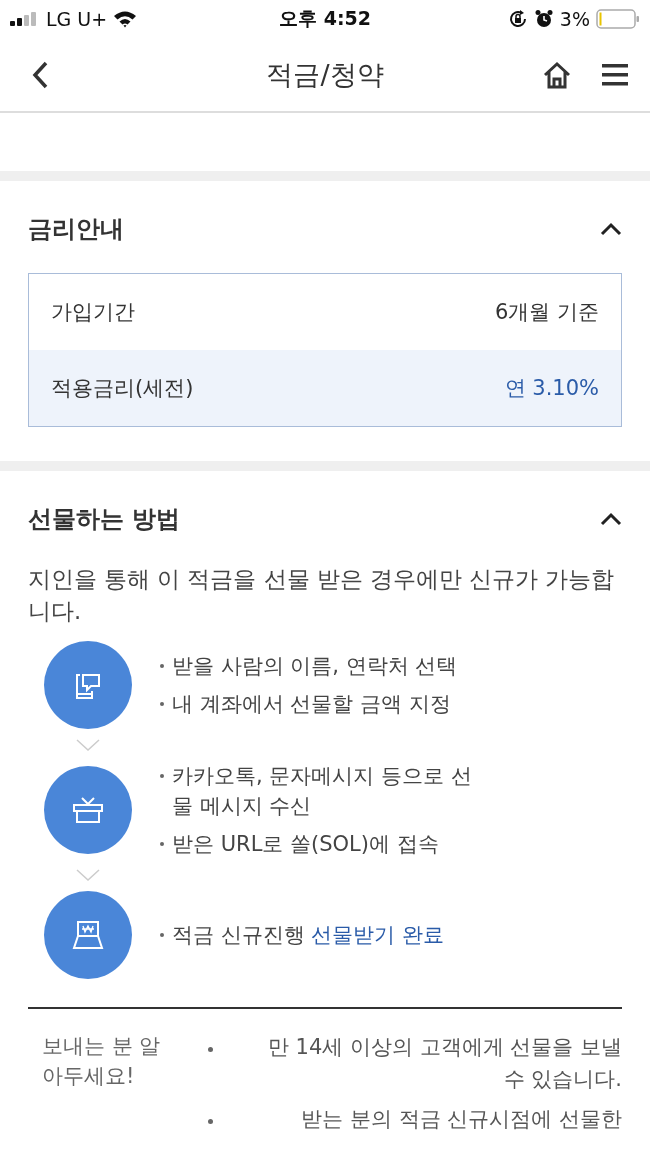  Describe the element at coordinates (551, 388) in the screenshot. I see `rate-value: 연 3.10%` at that location.